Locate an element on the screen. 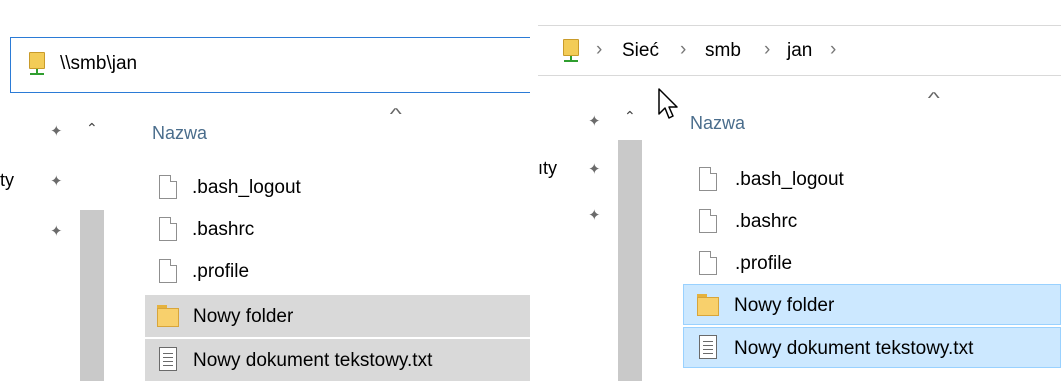  address-text: \\smb\jan is located at coordinates (98, 64).